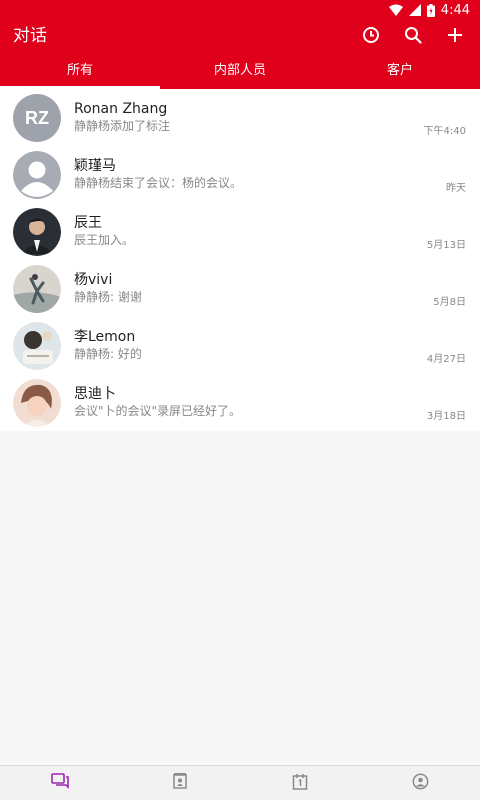 This screenshot has height=800, width=480. What do you see at coordinates (122, 126) in the screenshot?
I see `last-message: 静静杨添加了标注` at bounding box center [122, 126].